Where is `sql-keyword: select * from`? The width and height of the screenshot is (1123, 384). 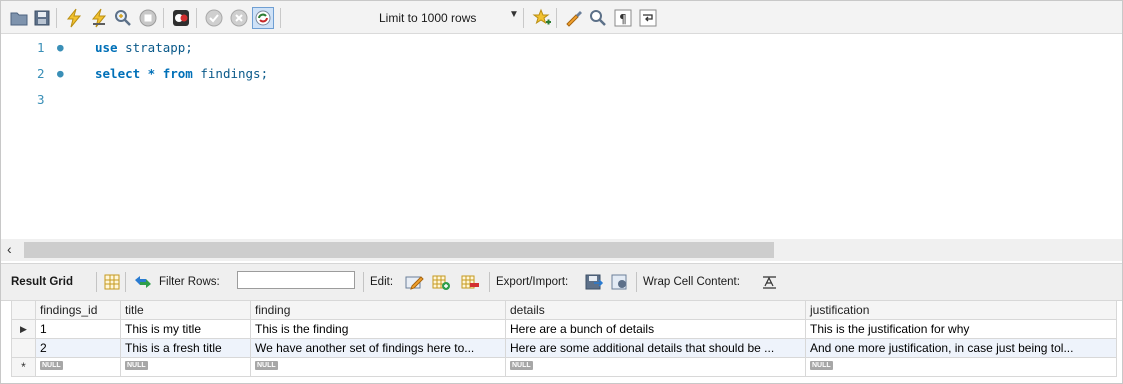
sql-keyword: select * from is located at coordinates (144, 73).